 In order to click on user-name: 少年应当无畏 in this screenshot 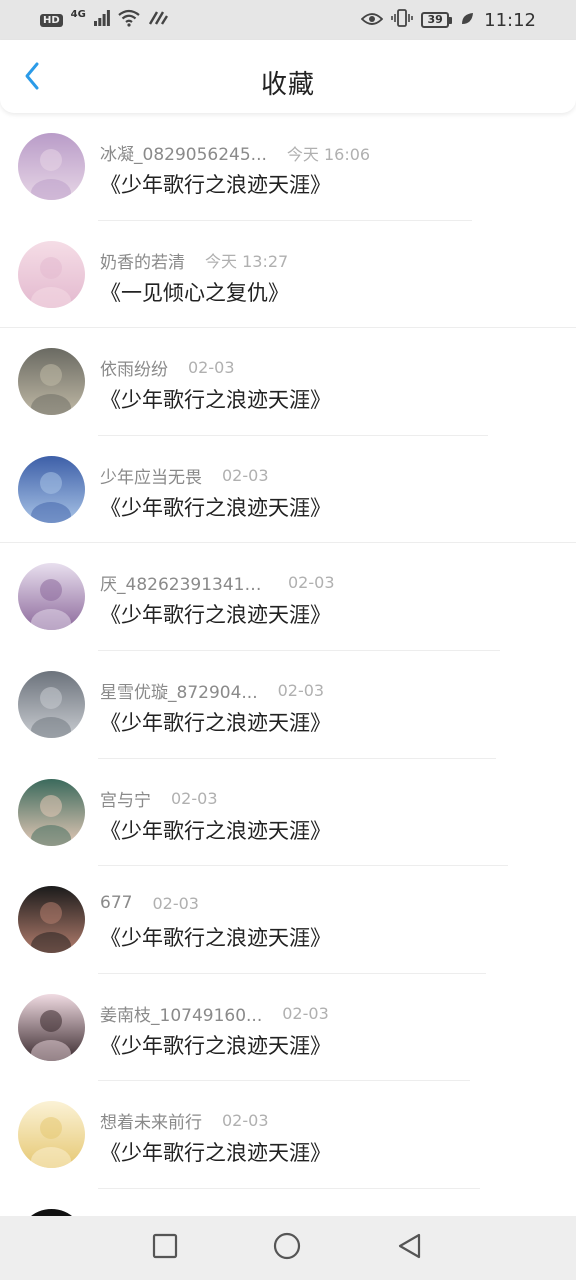, I will do `click(151, 475)`.